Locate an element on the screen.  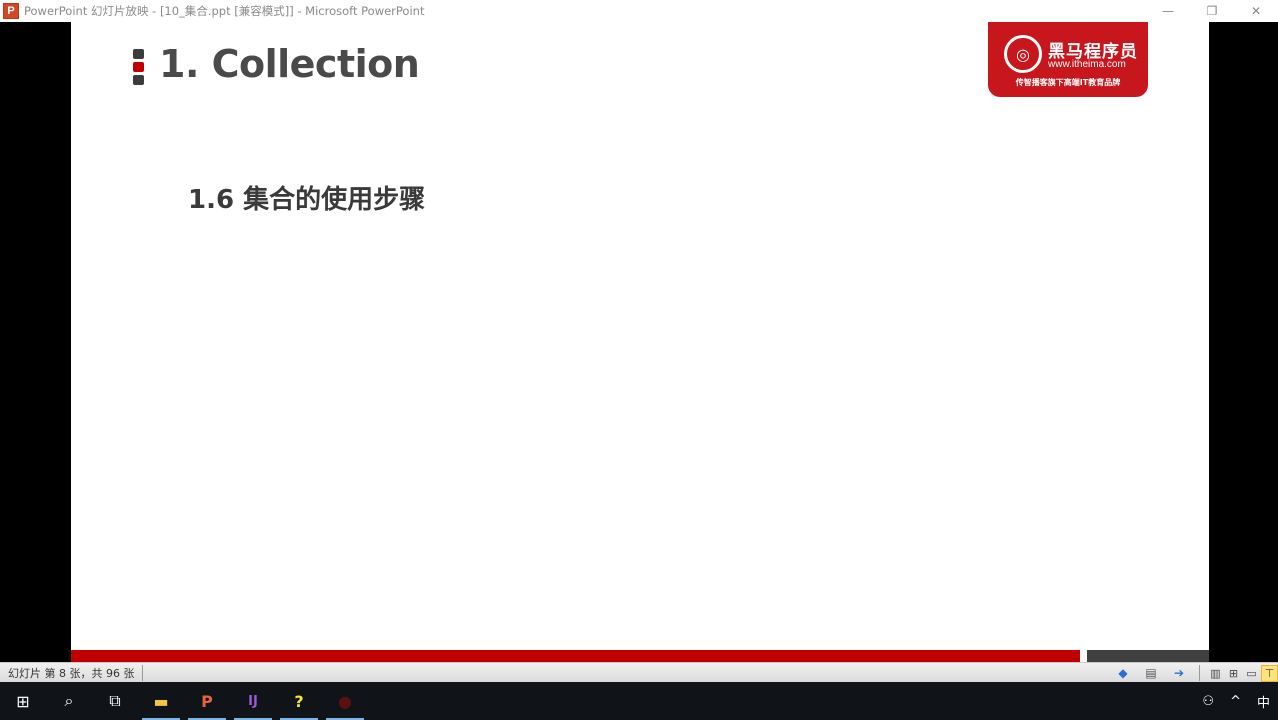
logo-url: www.itheima.com is located at coordinates (1087, 64).